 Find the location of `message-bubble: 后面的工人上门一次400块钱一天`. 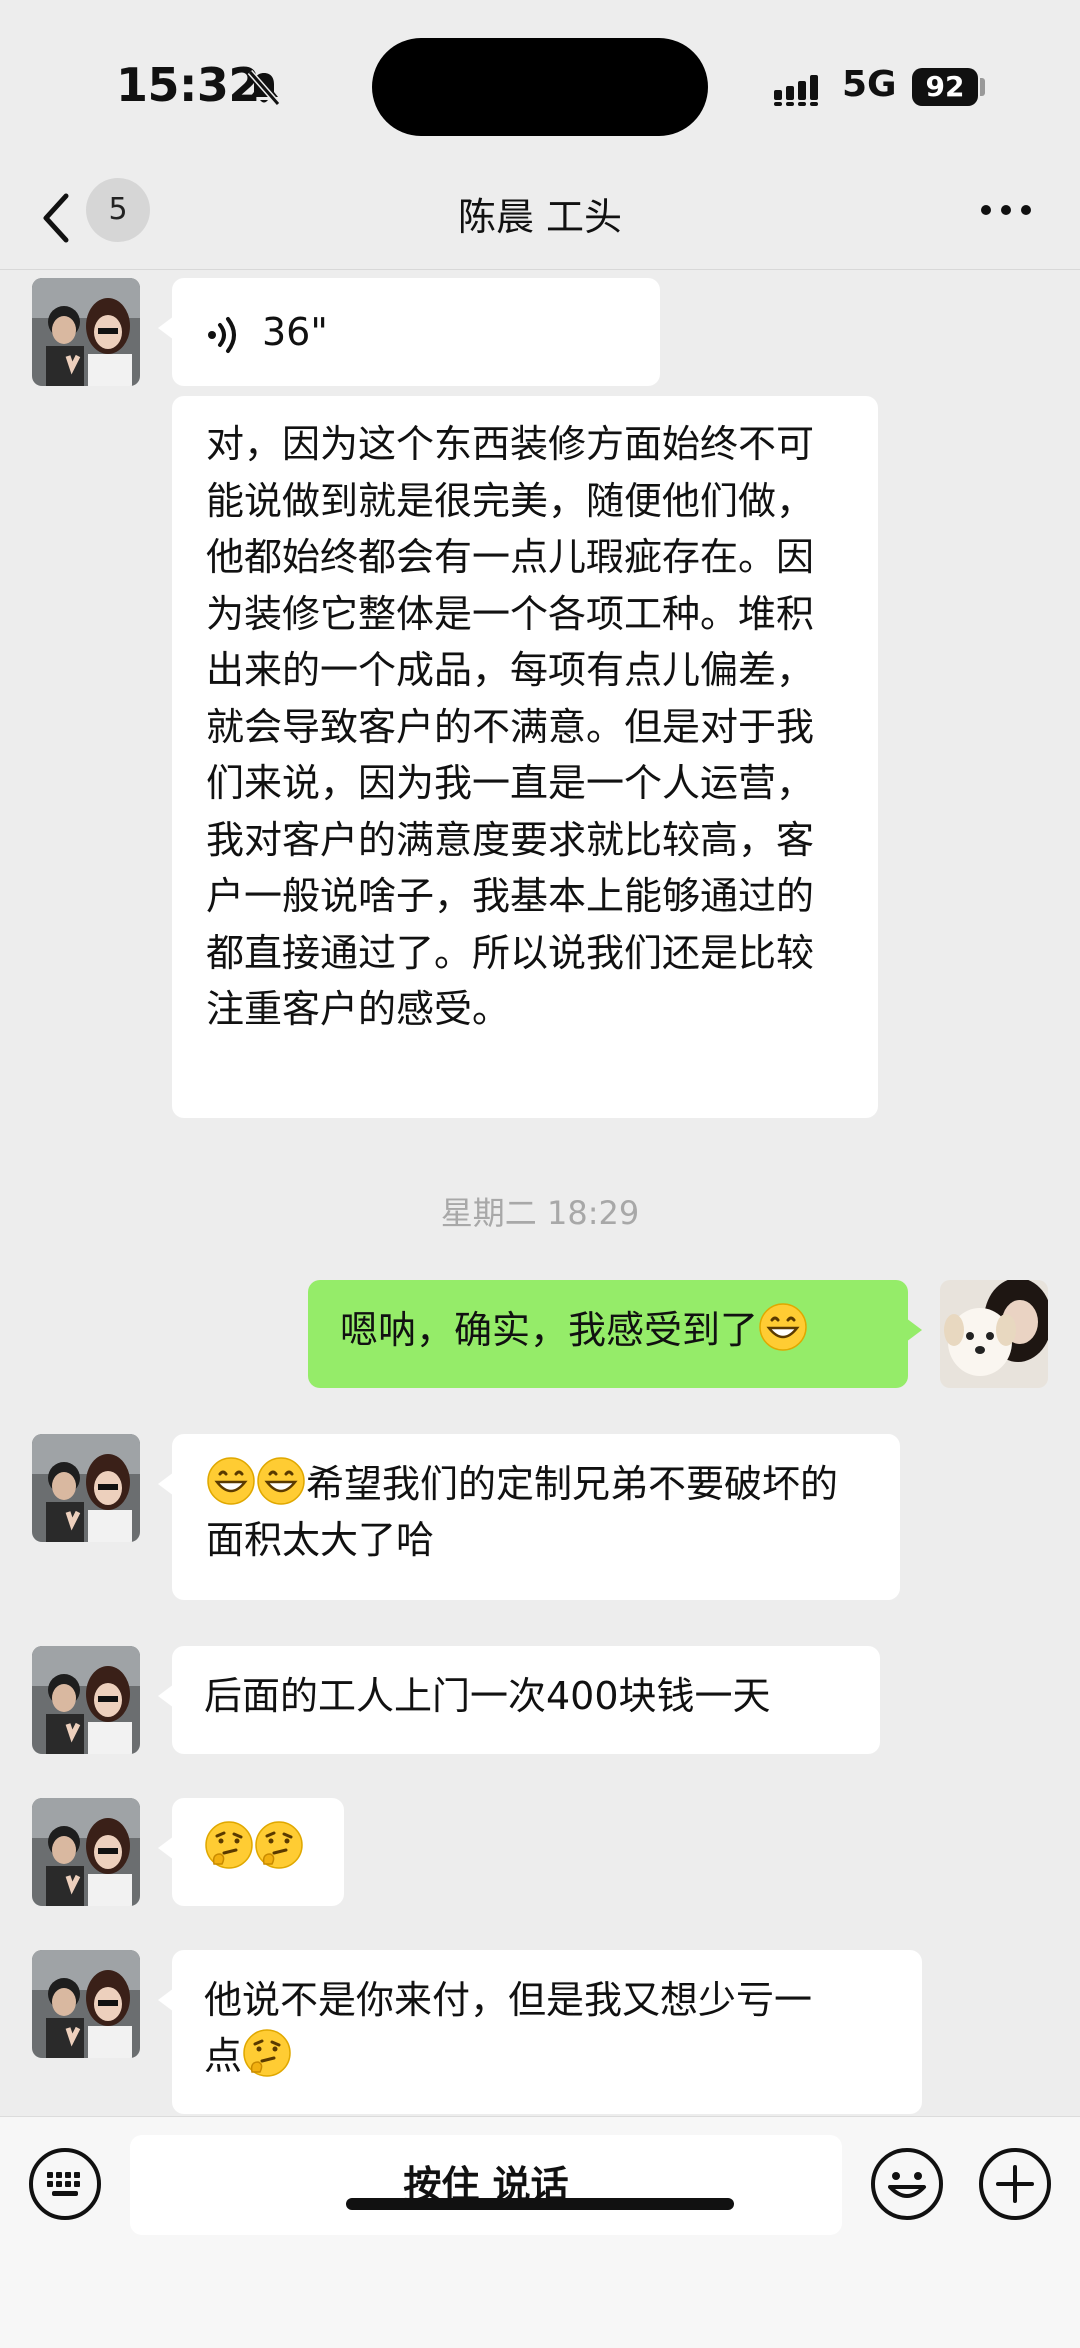

message-bubble: 后面的工人上门一次400块钱一天 is located at coordinates (519, 1700).